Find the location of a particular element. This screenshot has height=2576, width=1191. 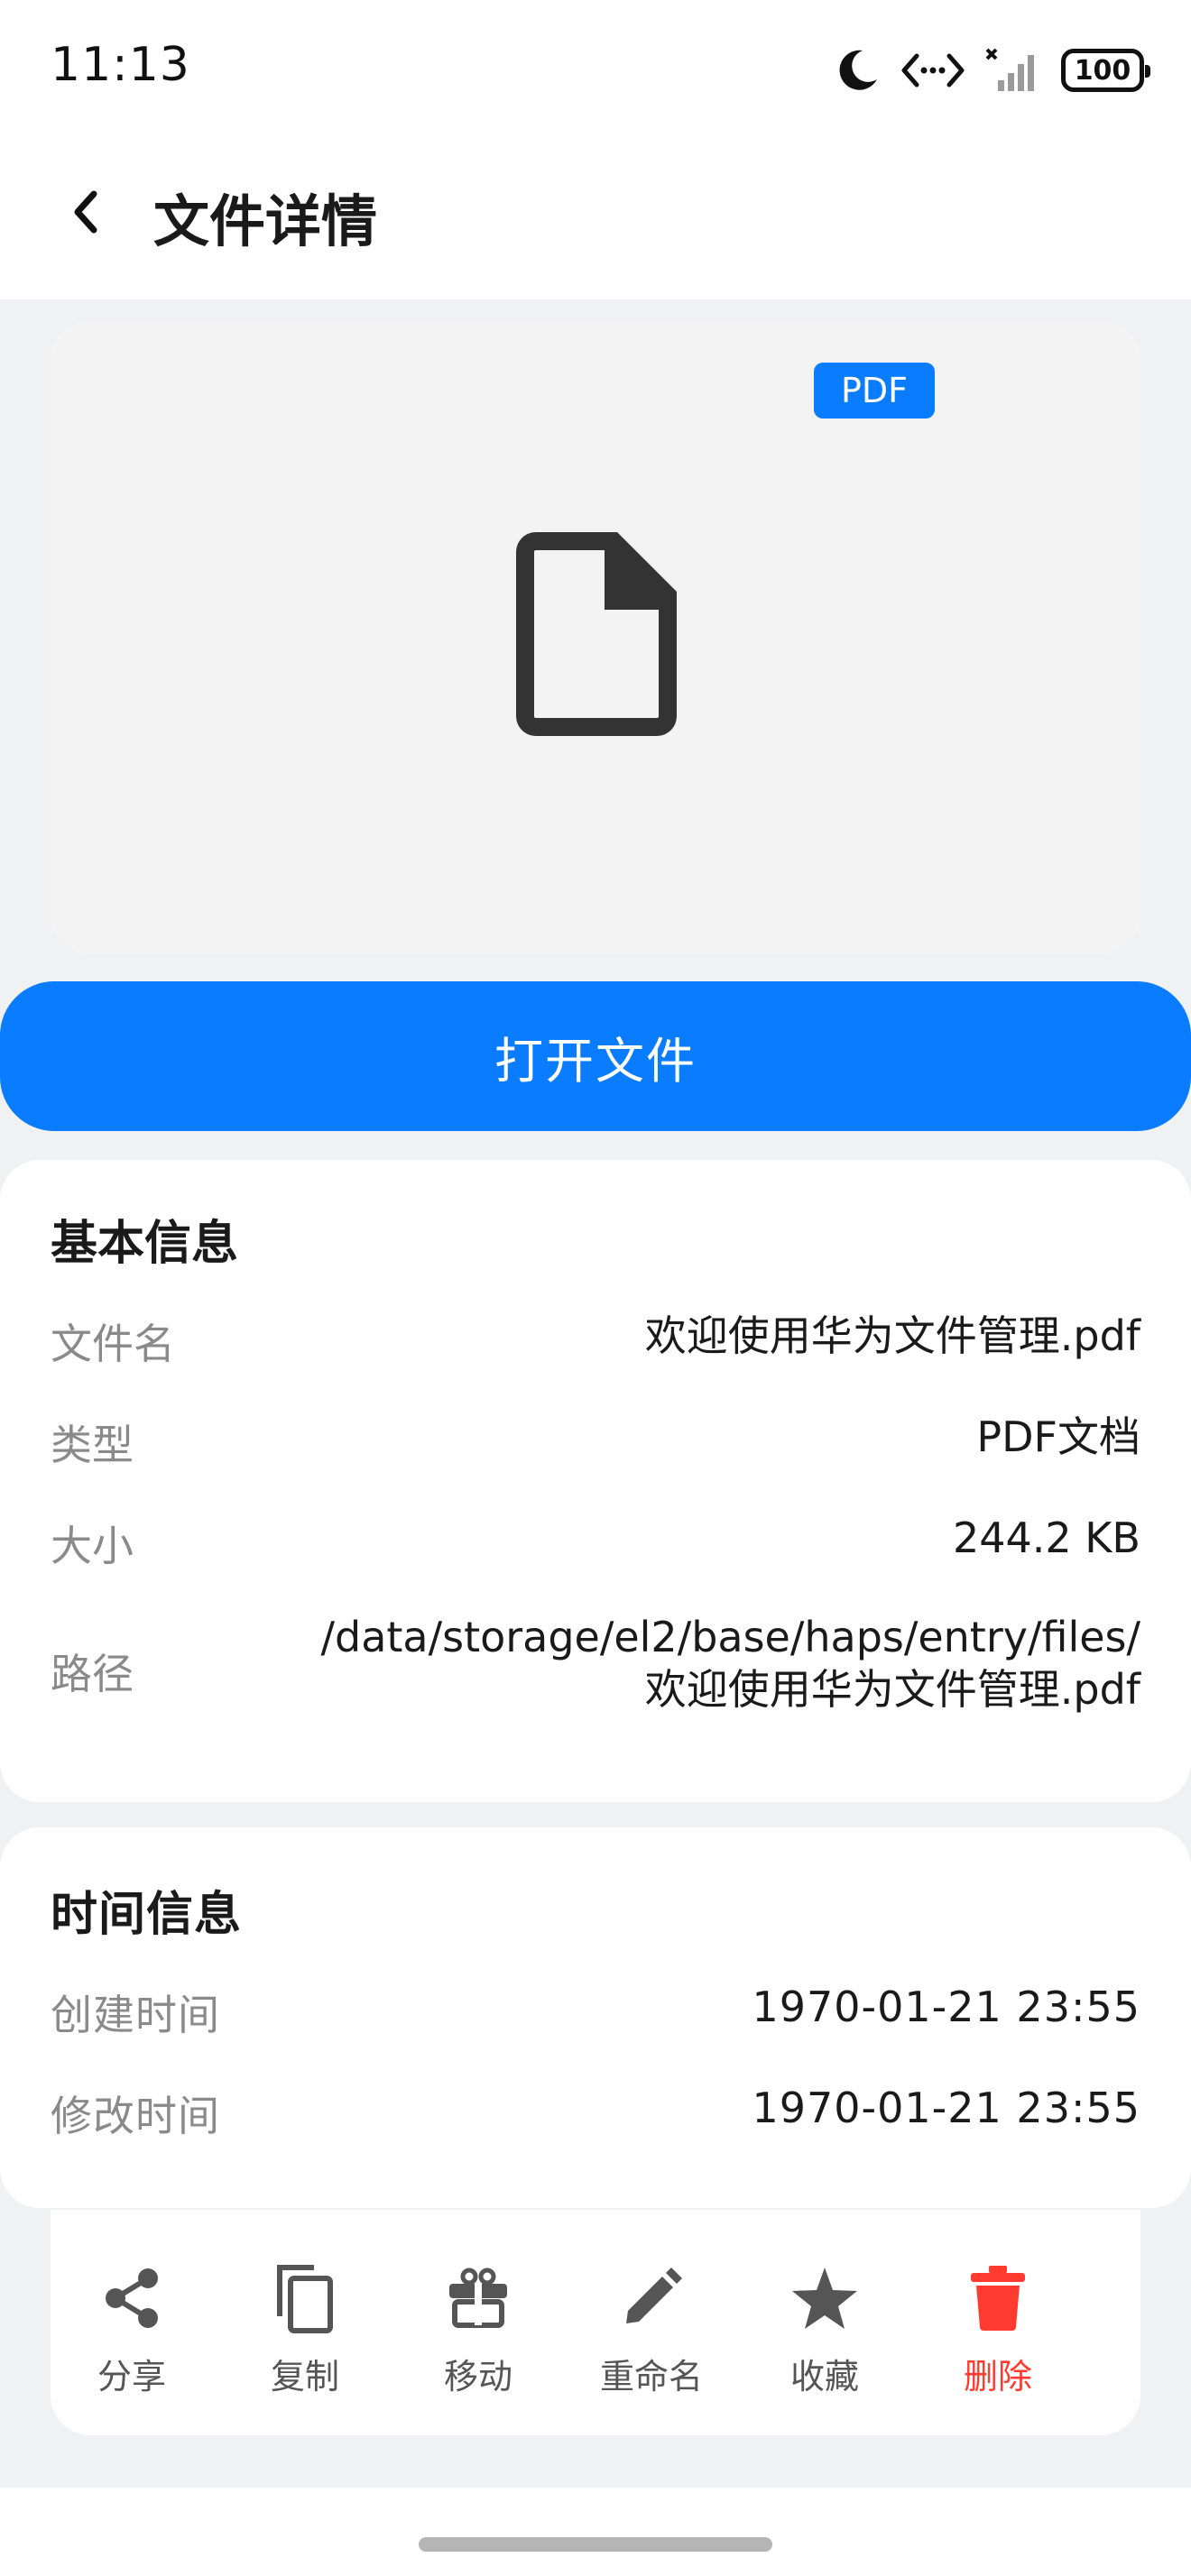

chevron-left-icon is located at coordinates (85, 212).